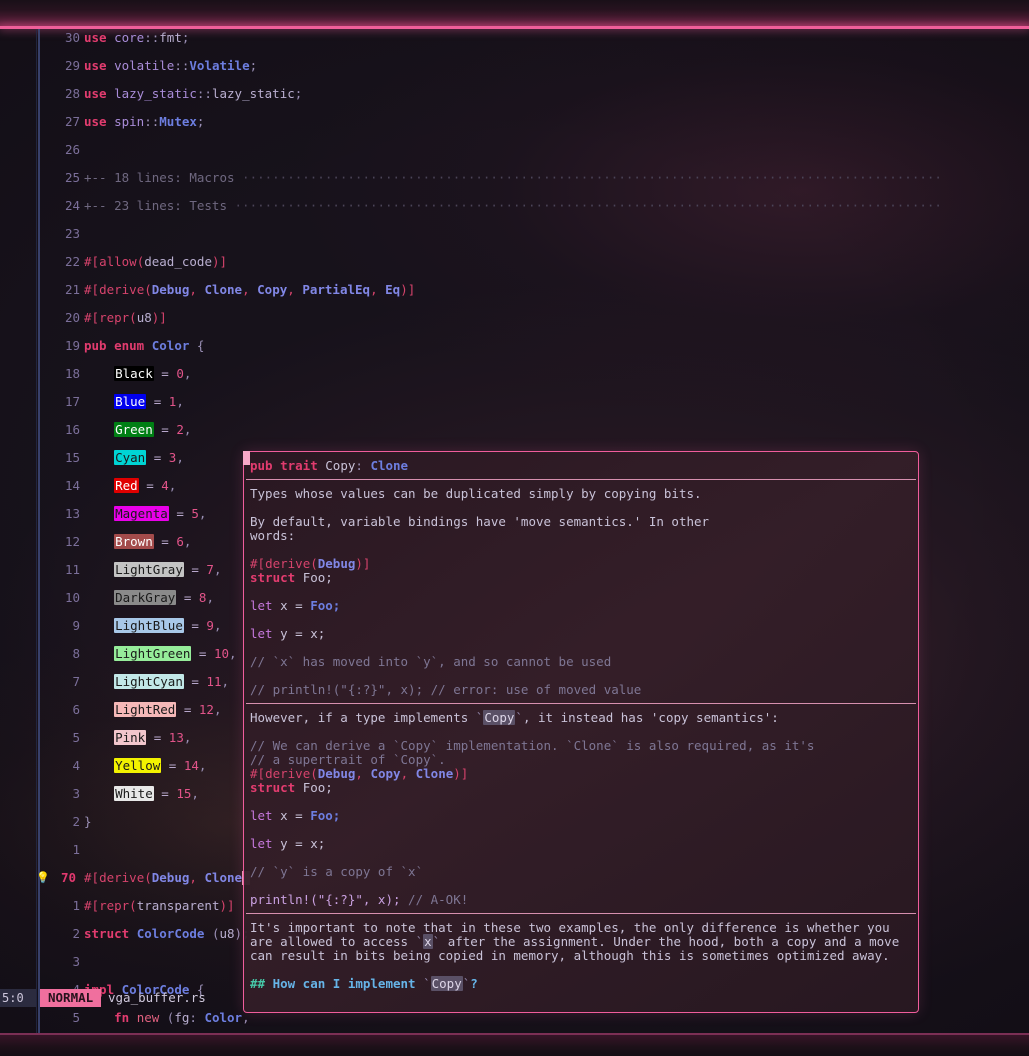 The height and width of the screenshot is (1056, 1029). What do you see at coordinates (72, 569) in the screenshot?
I see `line-number: 11` at bounding box center [72, 569].